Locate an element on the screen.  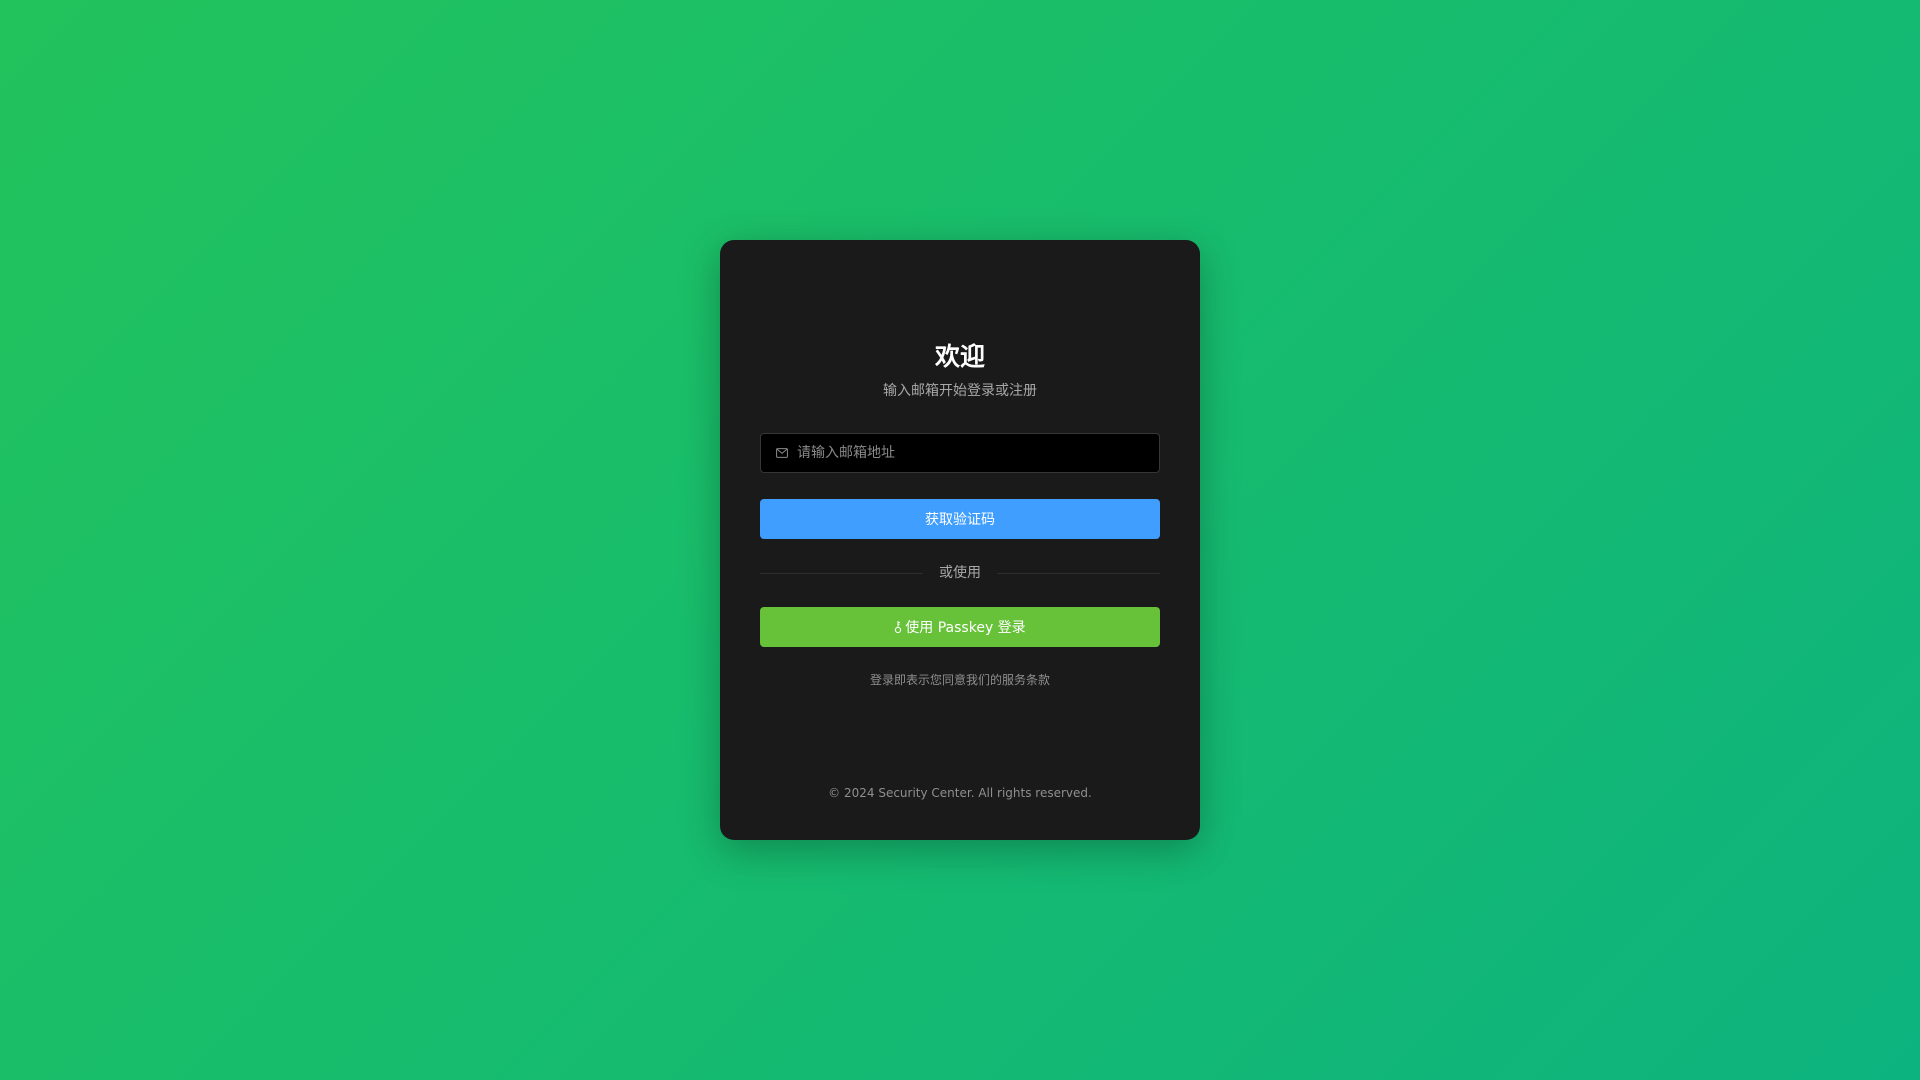
key-icon is located at coordinates (898, 627).